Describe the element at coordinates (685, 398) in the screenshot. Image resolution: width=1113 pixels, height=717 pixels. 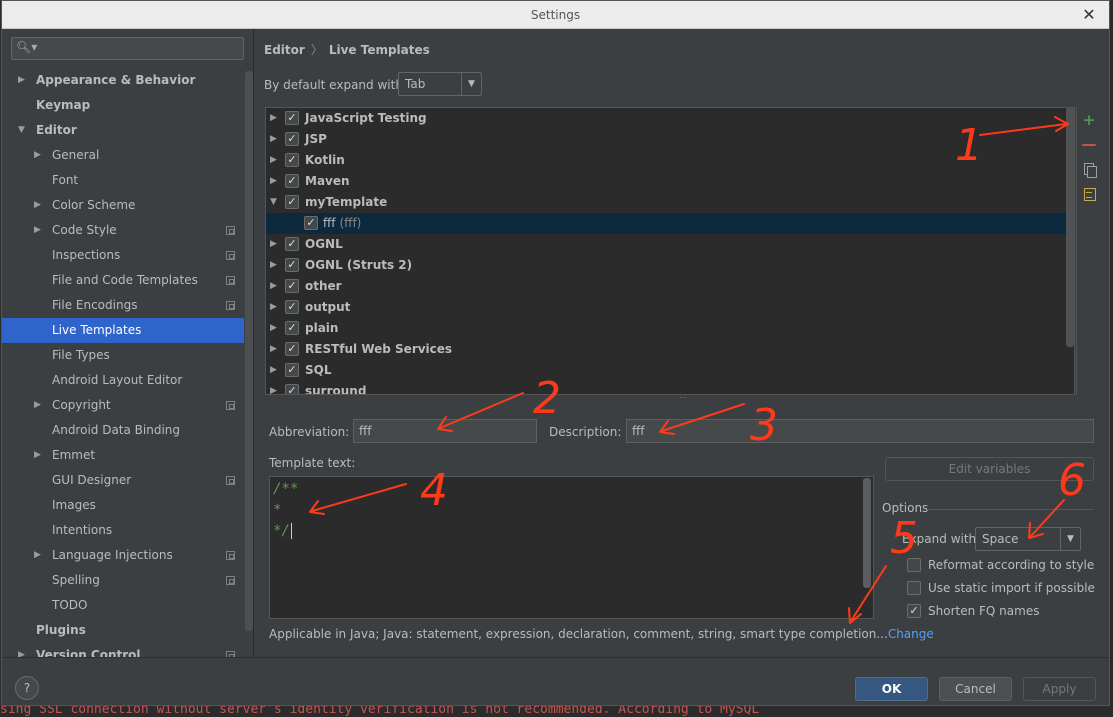
I see `splitter-handle: ⋯` at that location.